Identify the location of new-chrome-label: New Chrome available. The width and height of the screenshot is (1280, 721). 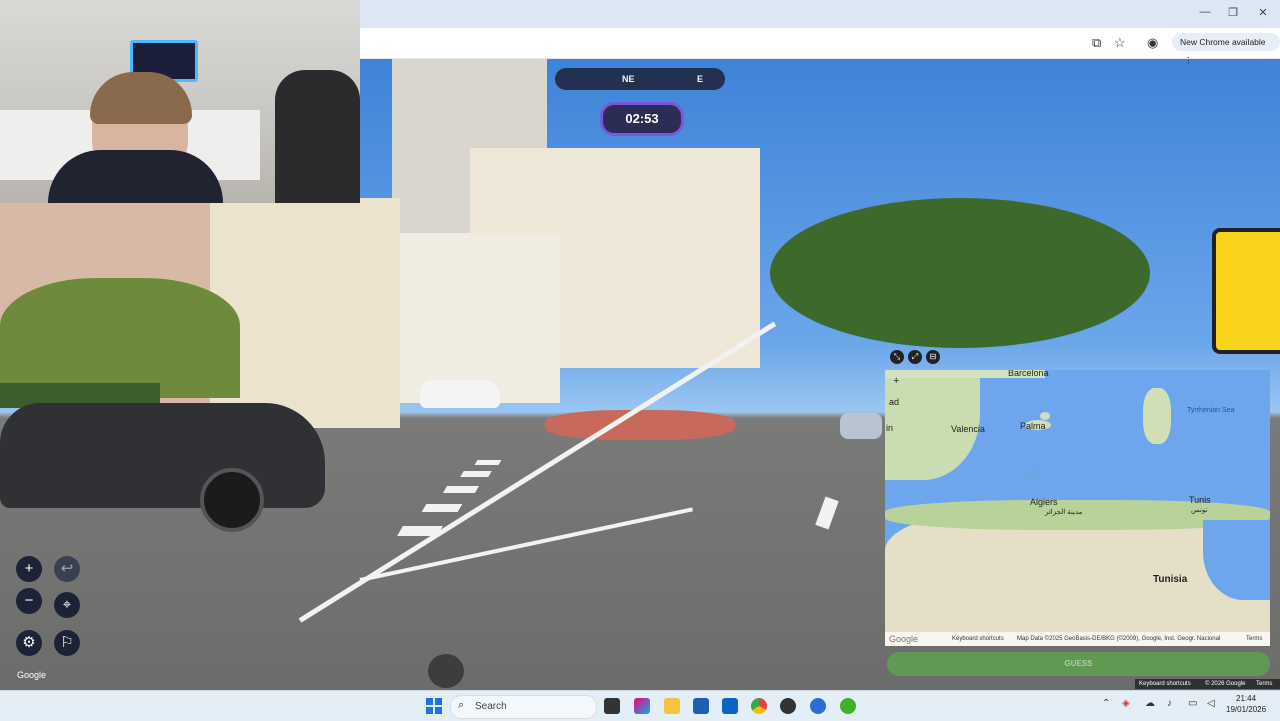
(1223, 42).